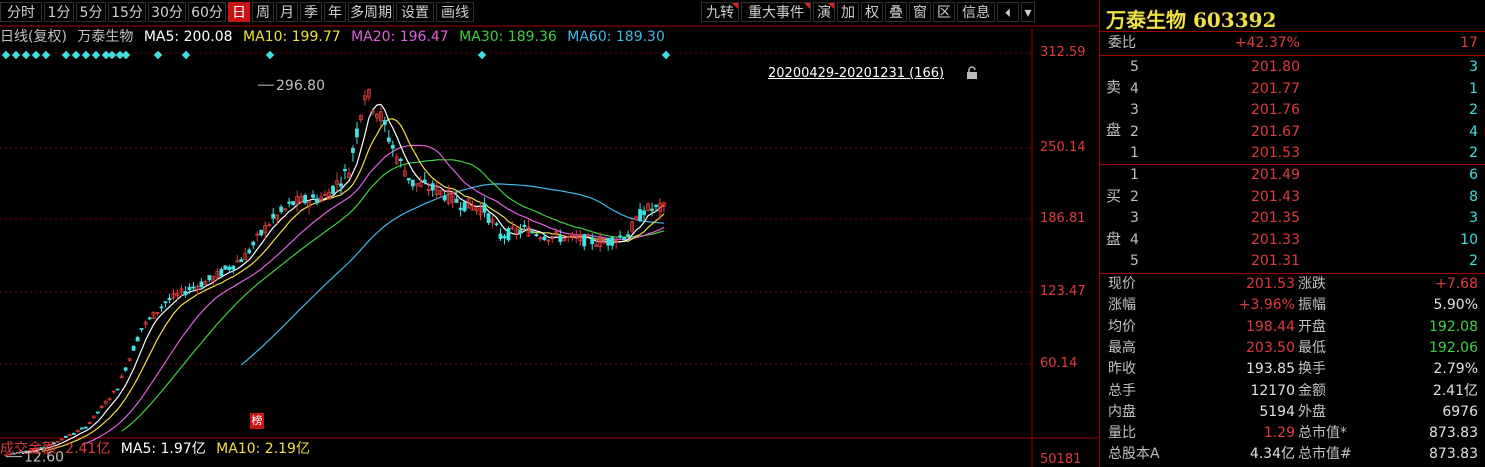 This screenshot has height=467, width=1485. I want to click on ma5-value: MA5: 200.08, so click(188, 37).